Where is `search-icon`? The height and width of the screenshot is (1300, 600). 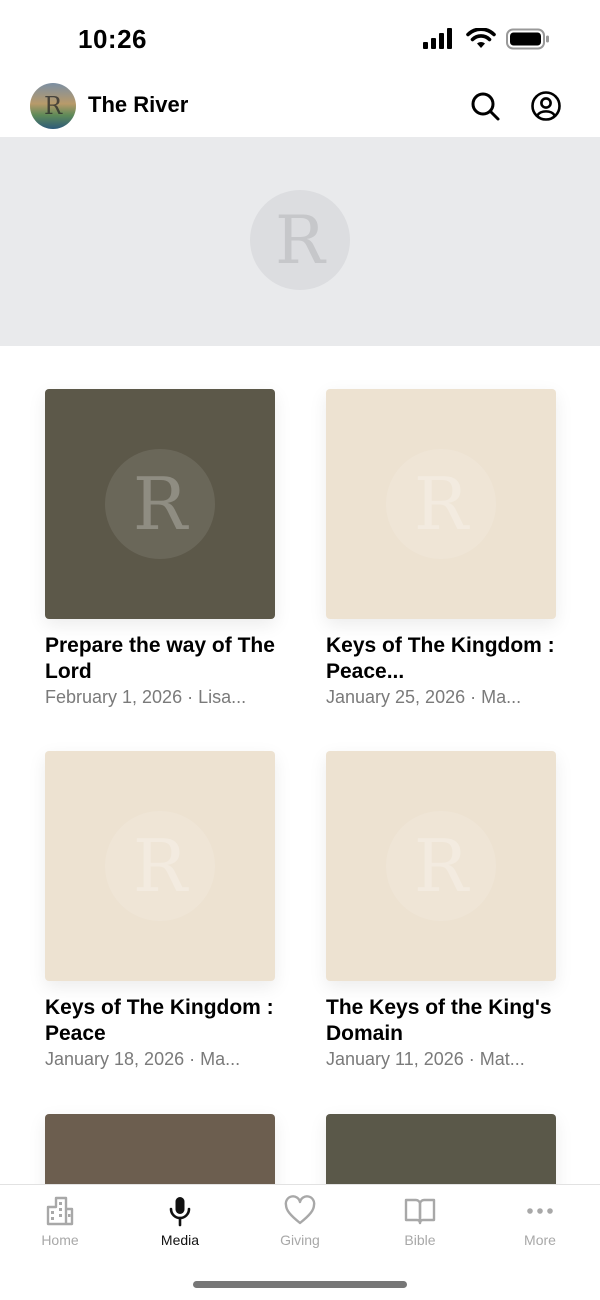 search-icon is located at coordinates (485, 106).